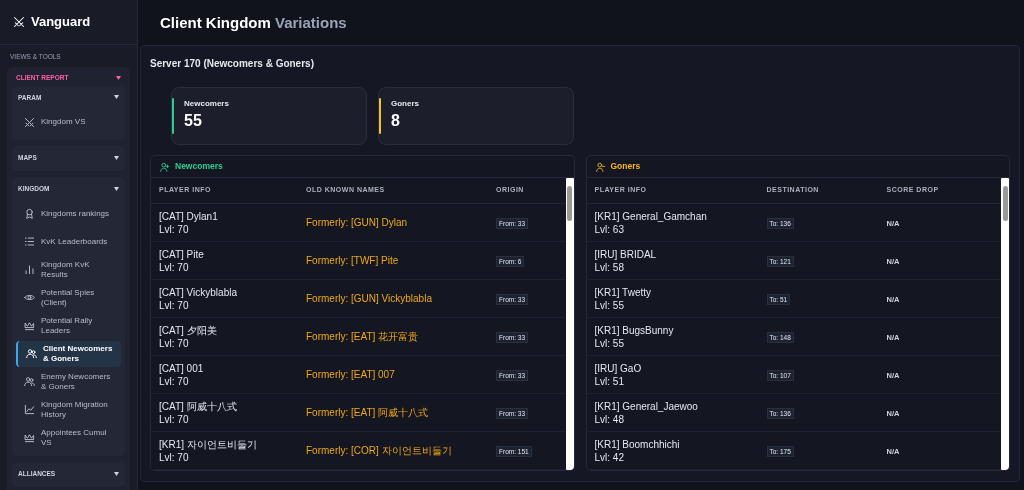 The width and height of the screenshot is (1024, 490). Describe the element at coordinates (29, 410) in the screenshot. I see `line-chart-icon` at that location.